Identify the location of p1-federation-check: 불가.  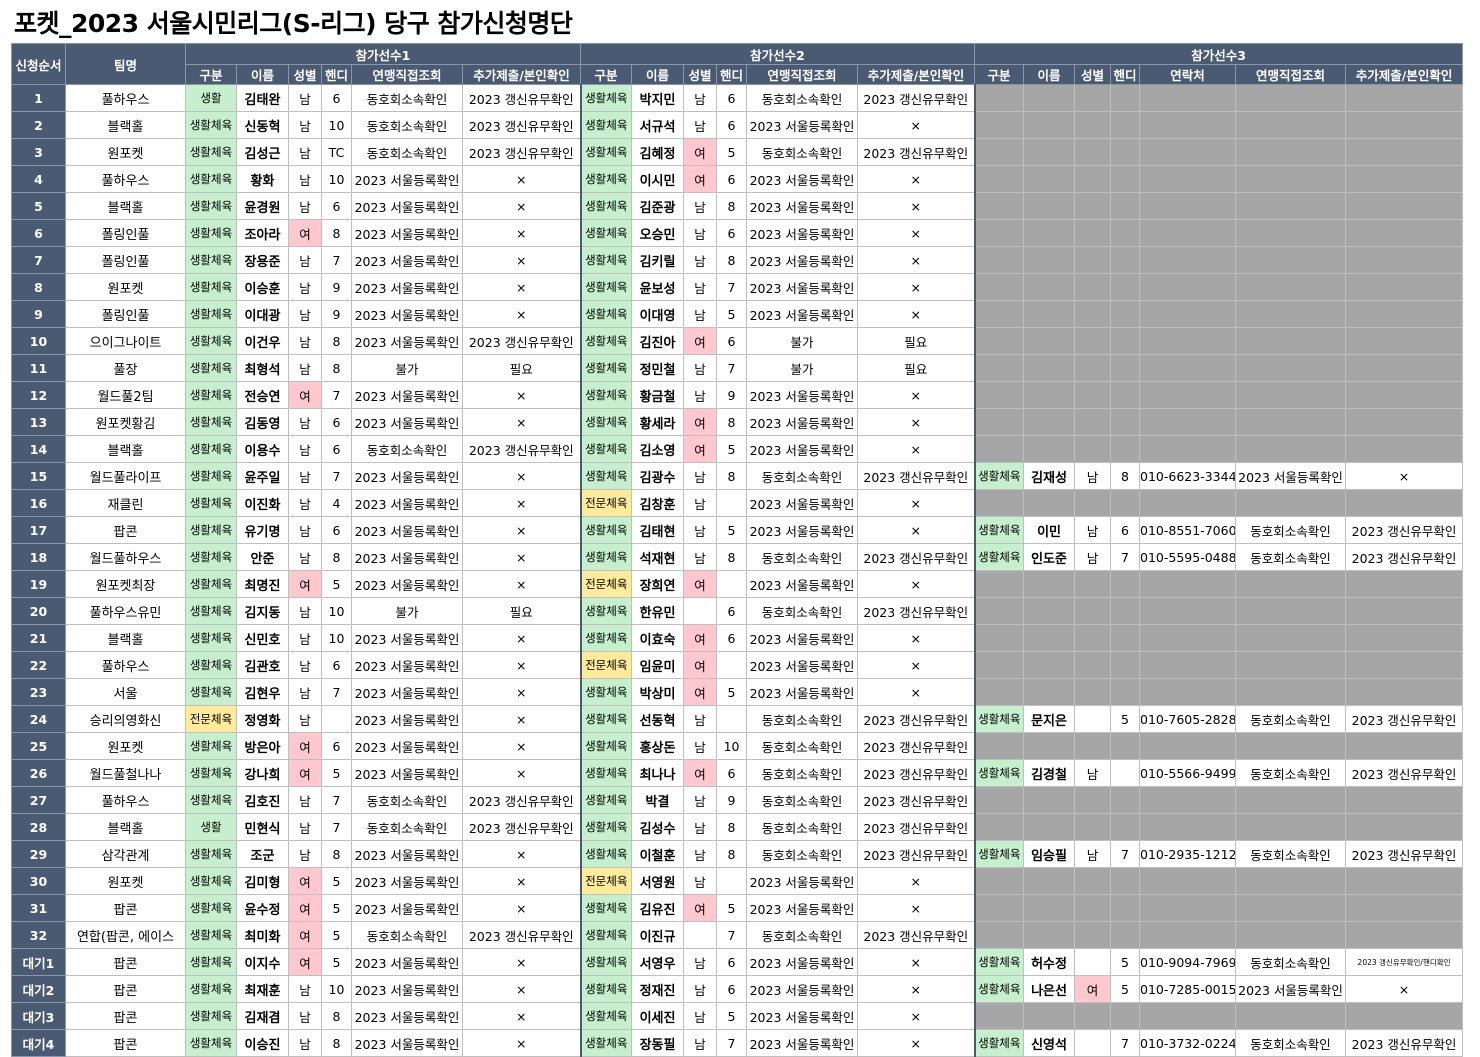
(407, 611).